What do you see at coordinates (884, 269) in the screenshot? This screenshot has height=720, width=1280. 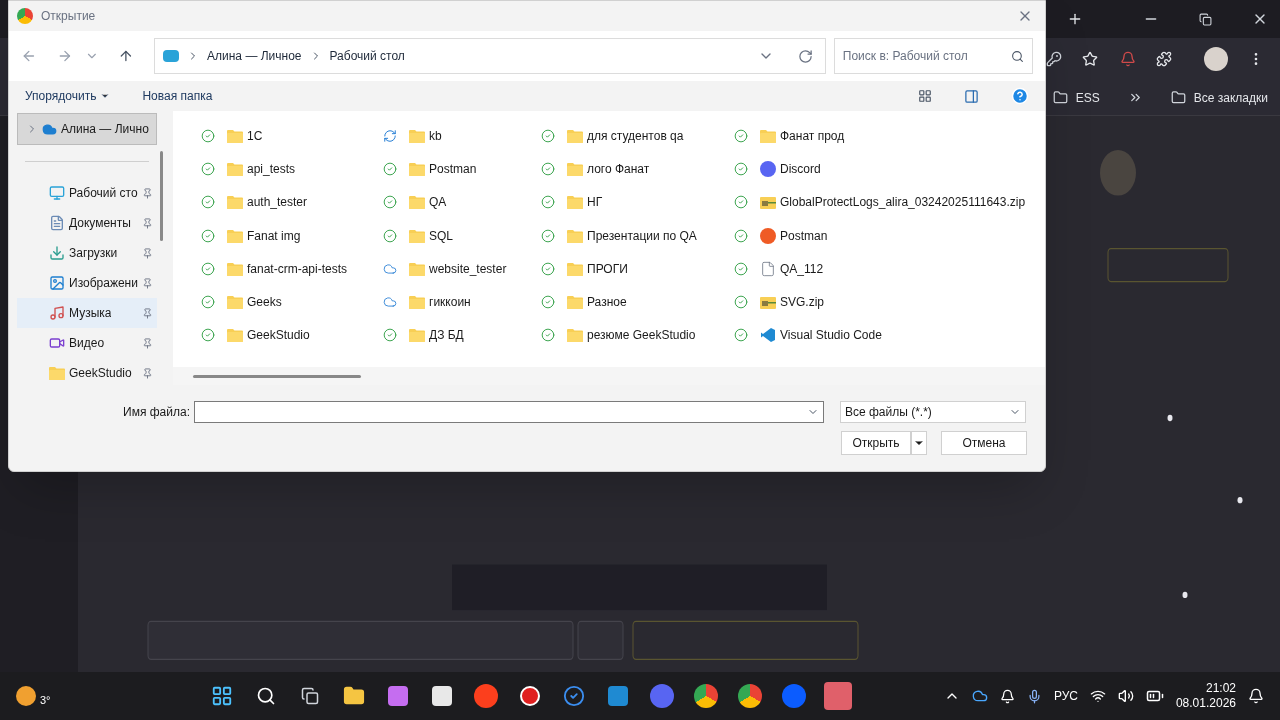 I see `file-item: QA_112` at bounding box center [884, 269].